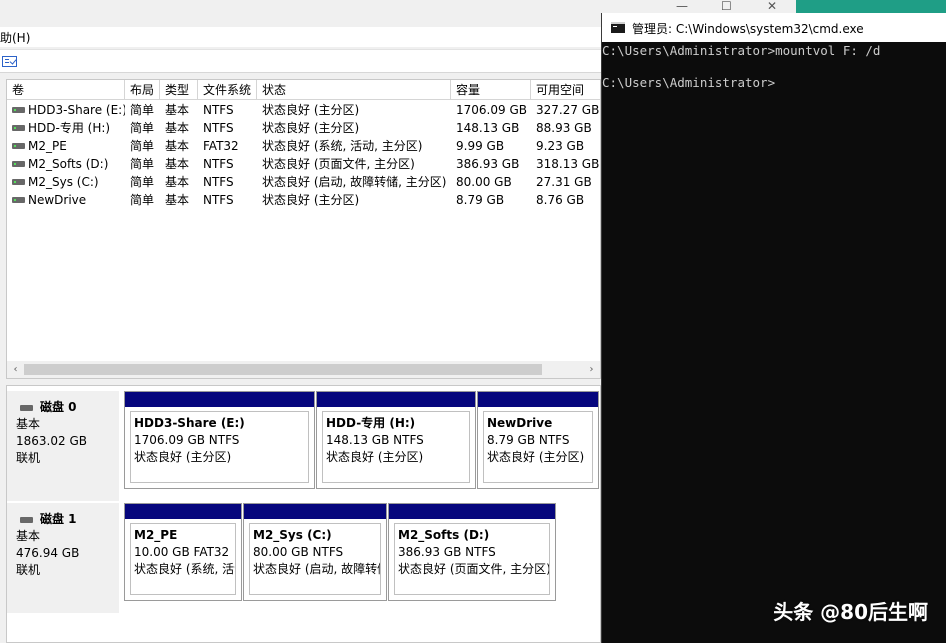 This screenshot has height=643, width=946. What do you see at coordinates (342, 146) in the screenshot?
I see `volume-status: 状态良好 (系统, 活动, 主分区)` at bounding box center [342, 146].